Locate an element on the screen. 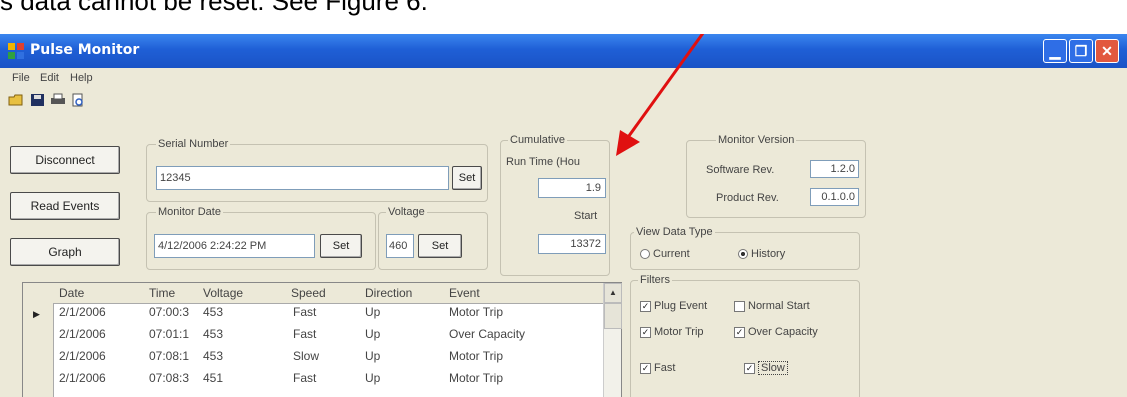 This screenshot has width=1127, height=397. cell-speed: Slow is located at coordinates (306, 356).